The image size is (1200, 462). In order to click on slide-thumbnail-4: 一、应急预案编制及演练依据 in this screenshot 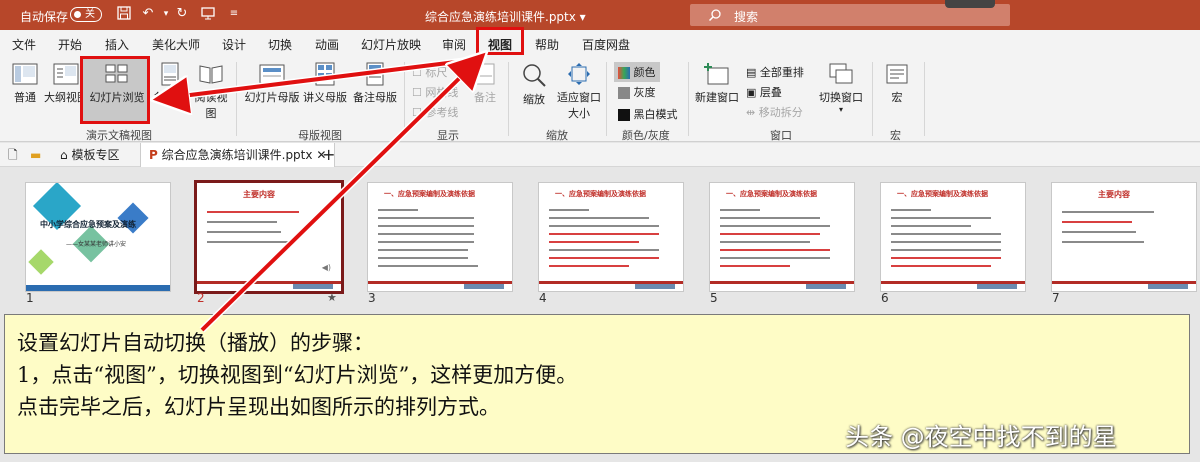, I will do `click(611, 237)`.